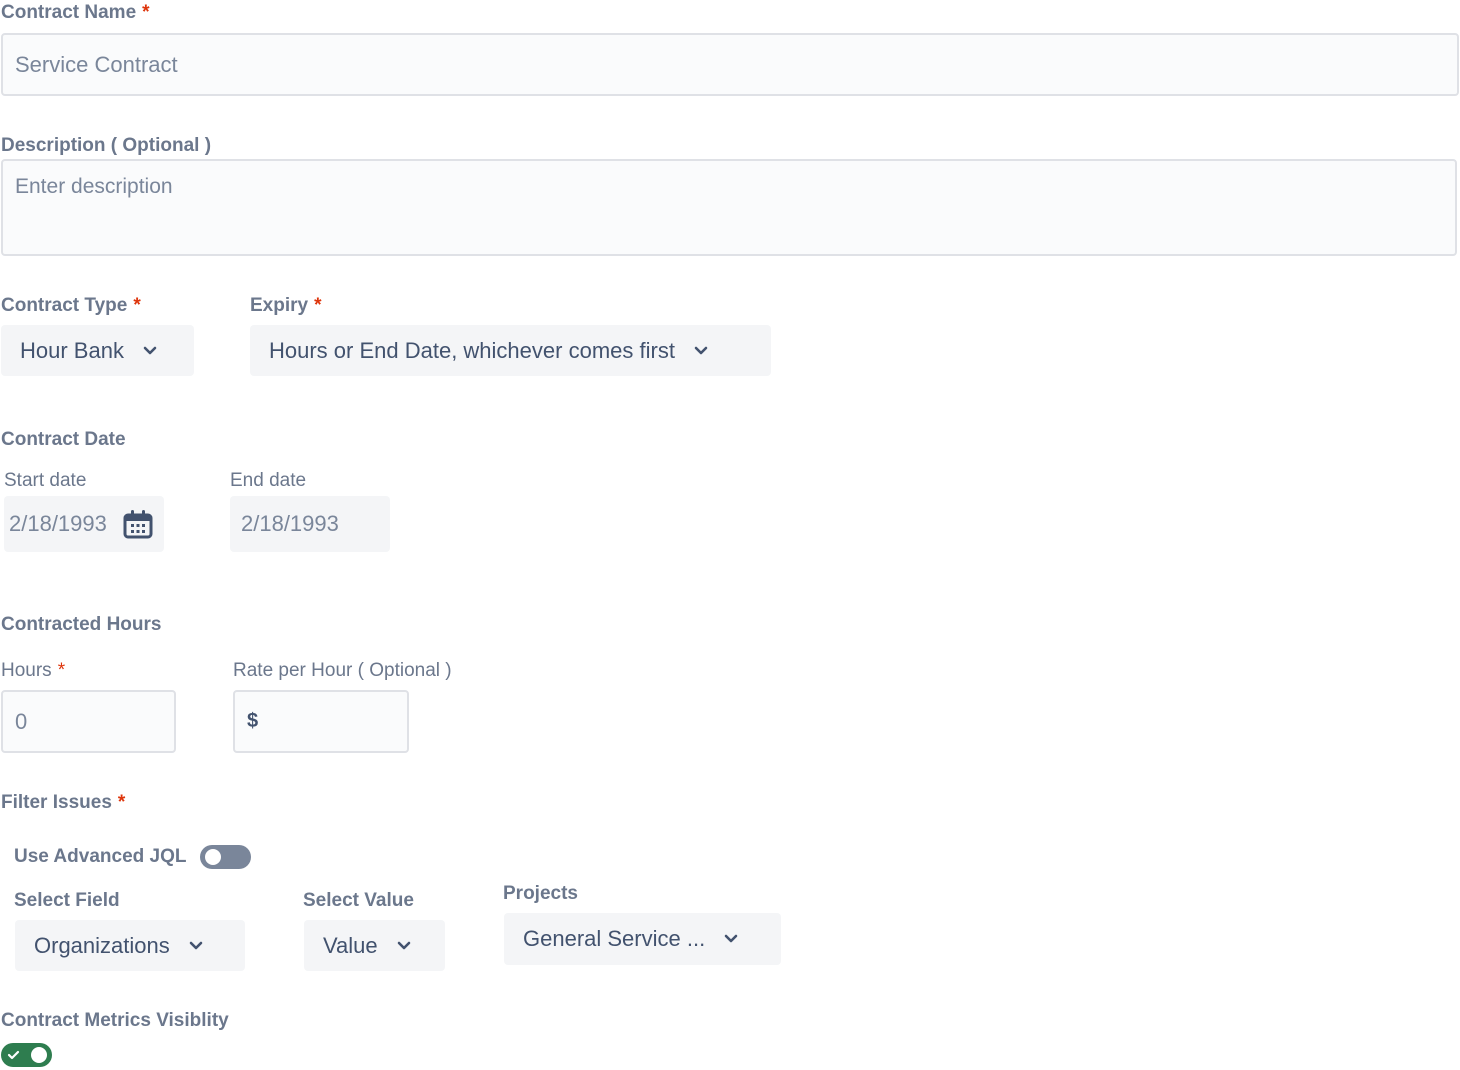  What do you see at coordinates (279, 305) in the screenshot?
I see `expiry-label-text: Expiry` at bounding box center [279, 305].